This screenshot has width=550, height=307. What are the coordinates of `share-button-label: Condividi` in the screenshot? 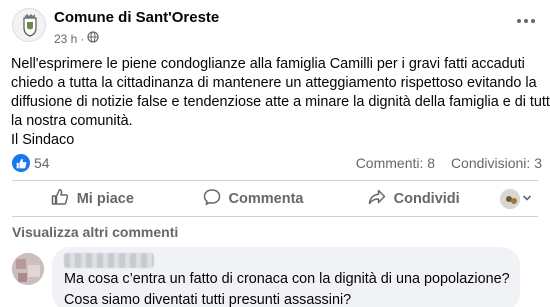 It's located at (426, 199).